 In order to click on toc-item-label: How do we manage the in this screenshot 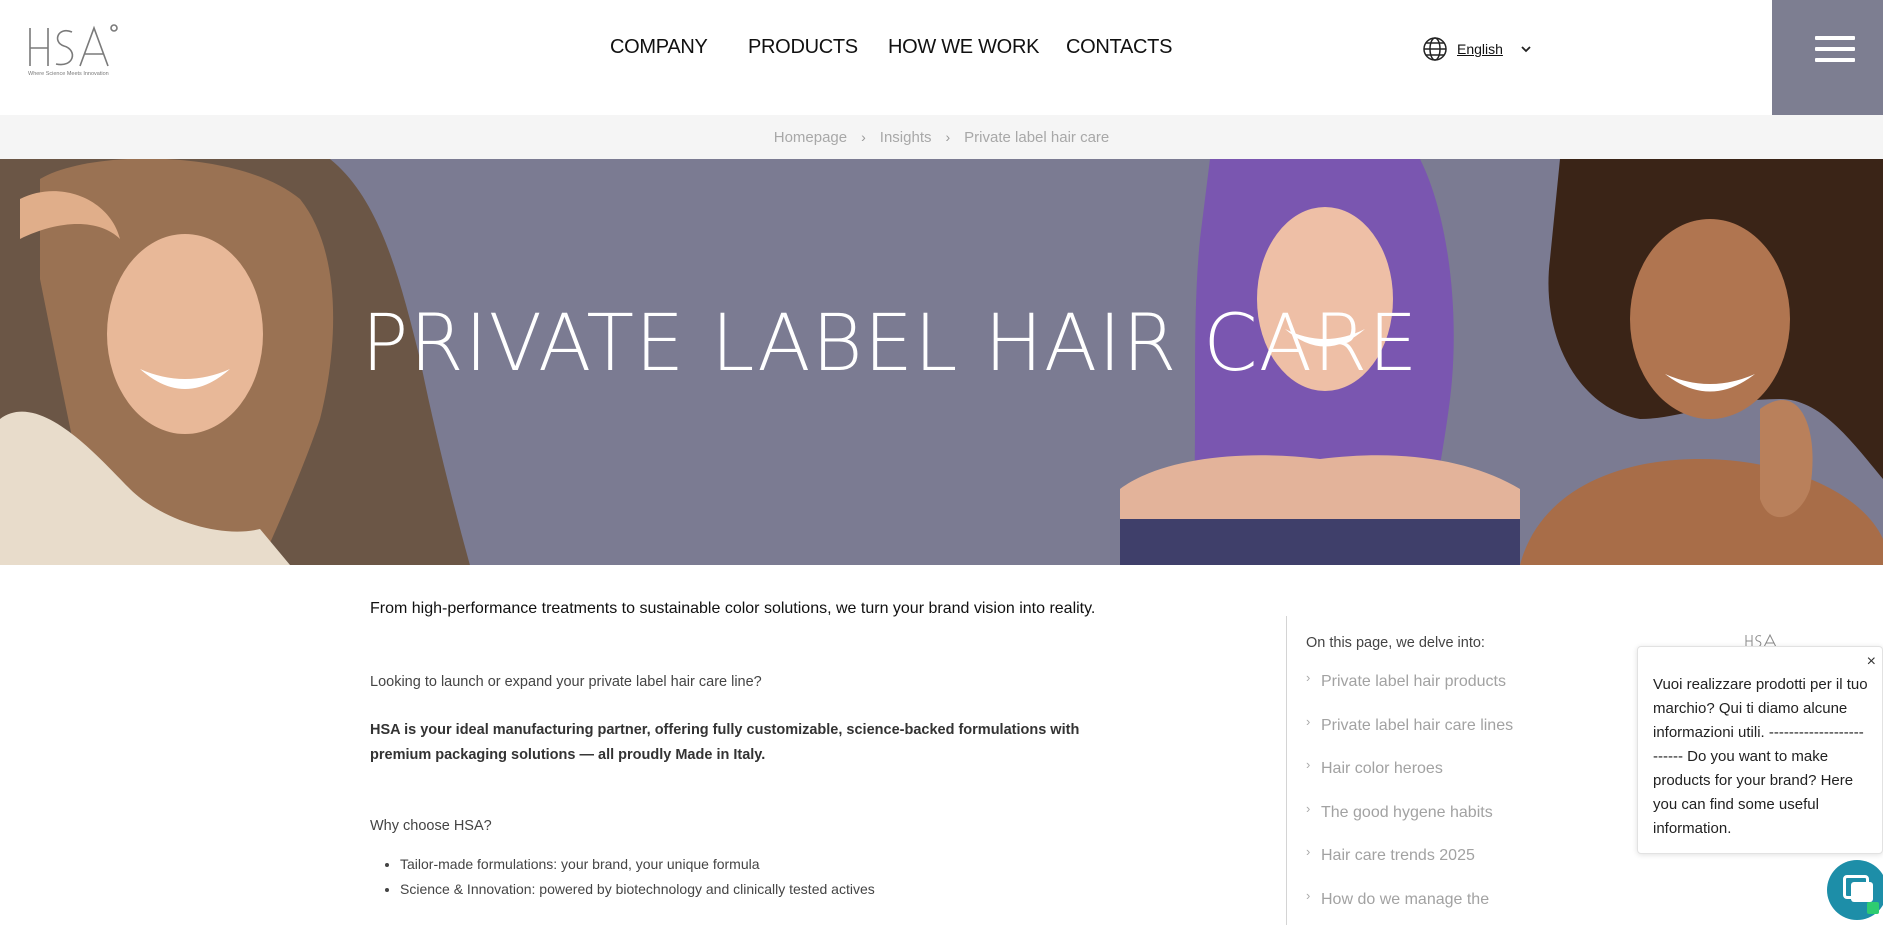, I will do `click(1405, 899)`.